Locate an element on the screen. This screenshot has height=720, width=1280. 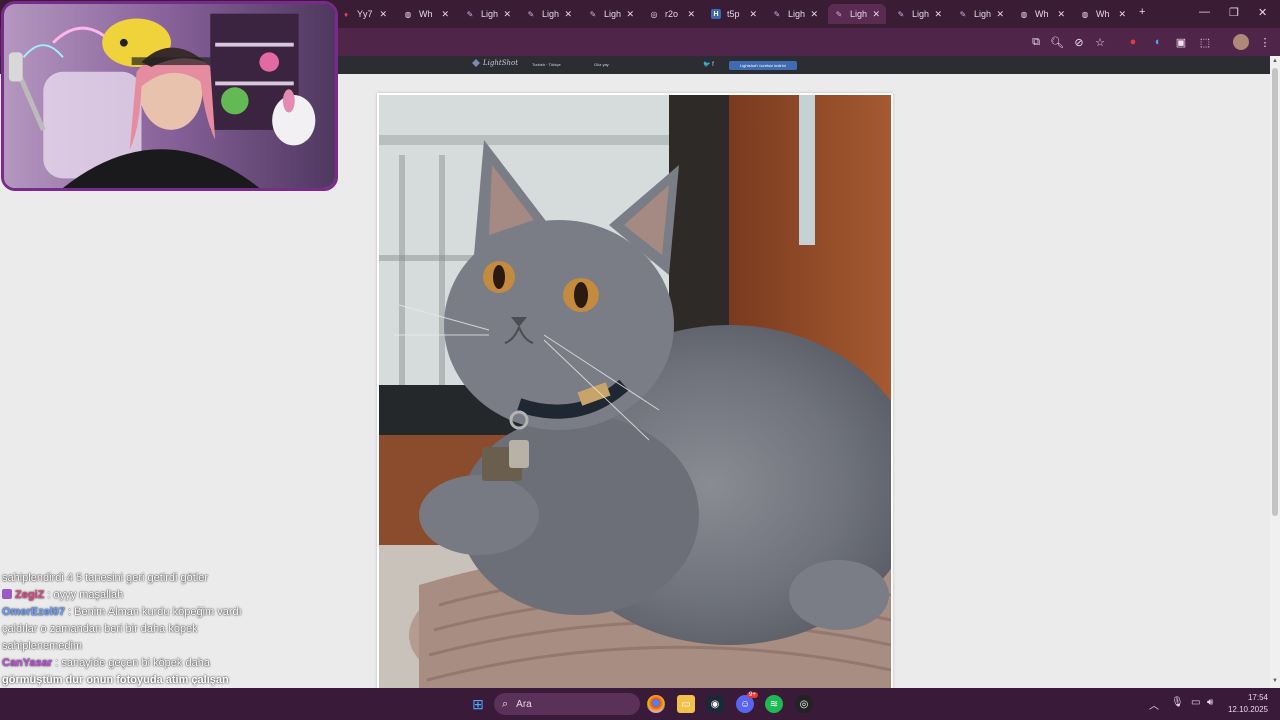
steam-icon: ◉ is located at coordinates (715, 704).